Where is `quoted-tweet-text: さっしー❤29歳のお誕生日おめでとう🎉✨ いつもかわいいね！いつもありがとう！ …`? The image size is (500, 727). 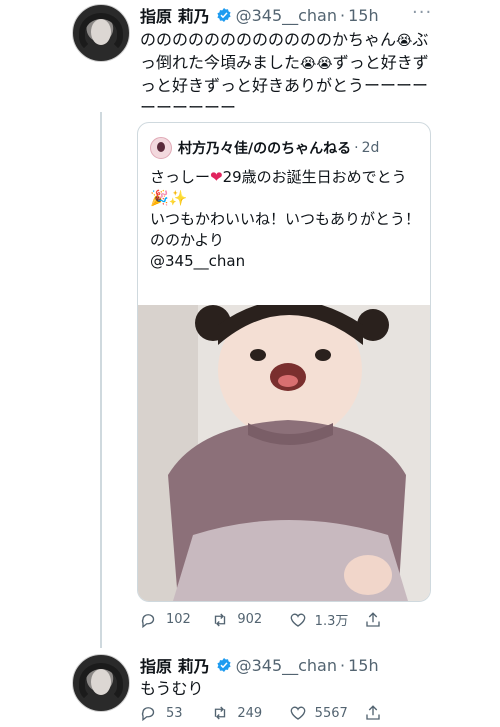
quoted-tweet-text: さっしー❤29歳のお誕生日おめでとう🎉✨ いつもかわいいね！いつもありがとう！ … is located at coordinates (285, 219).